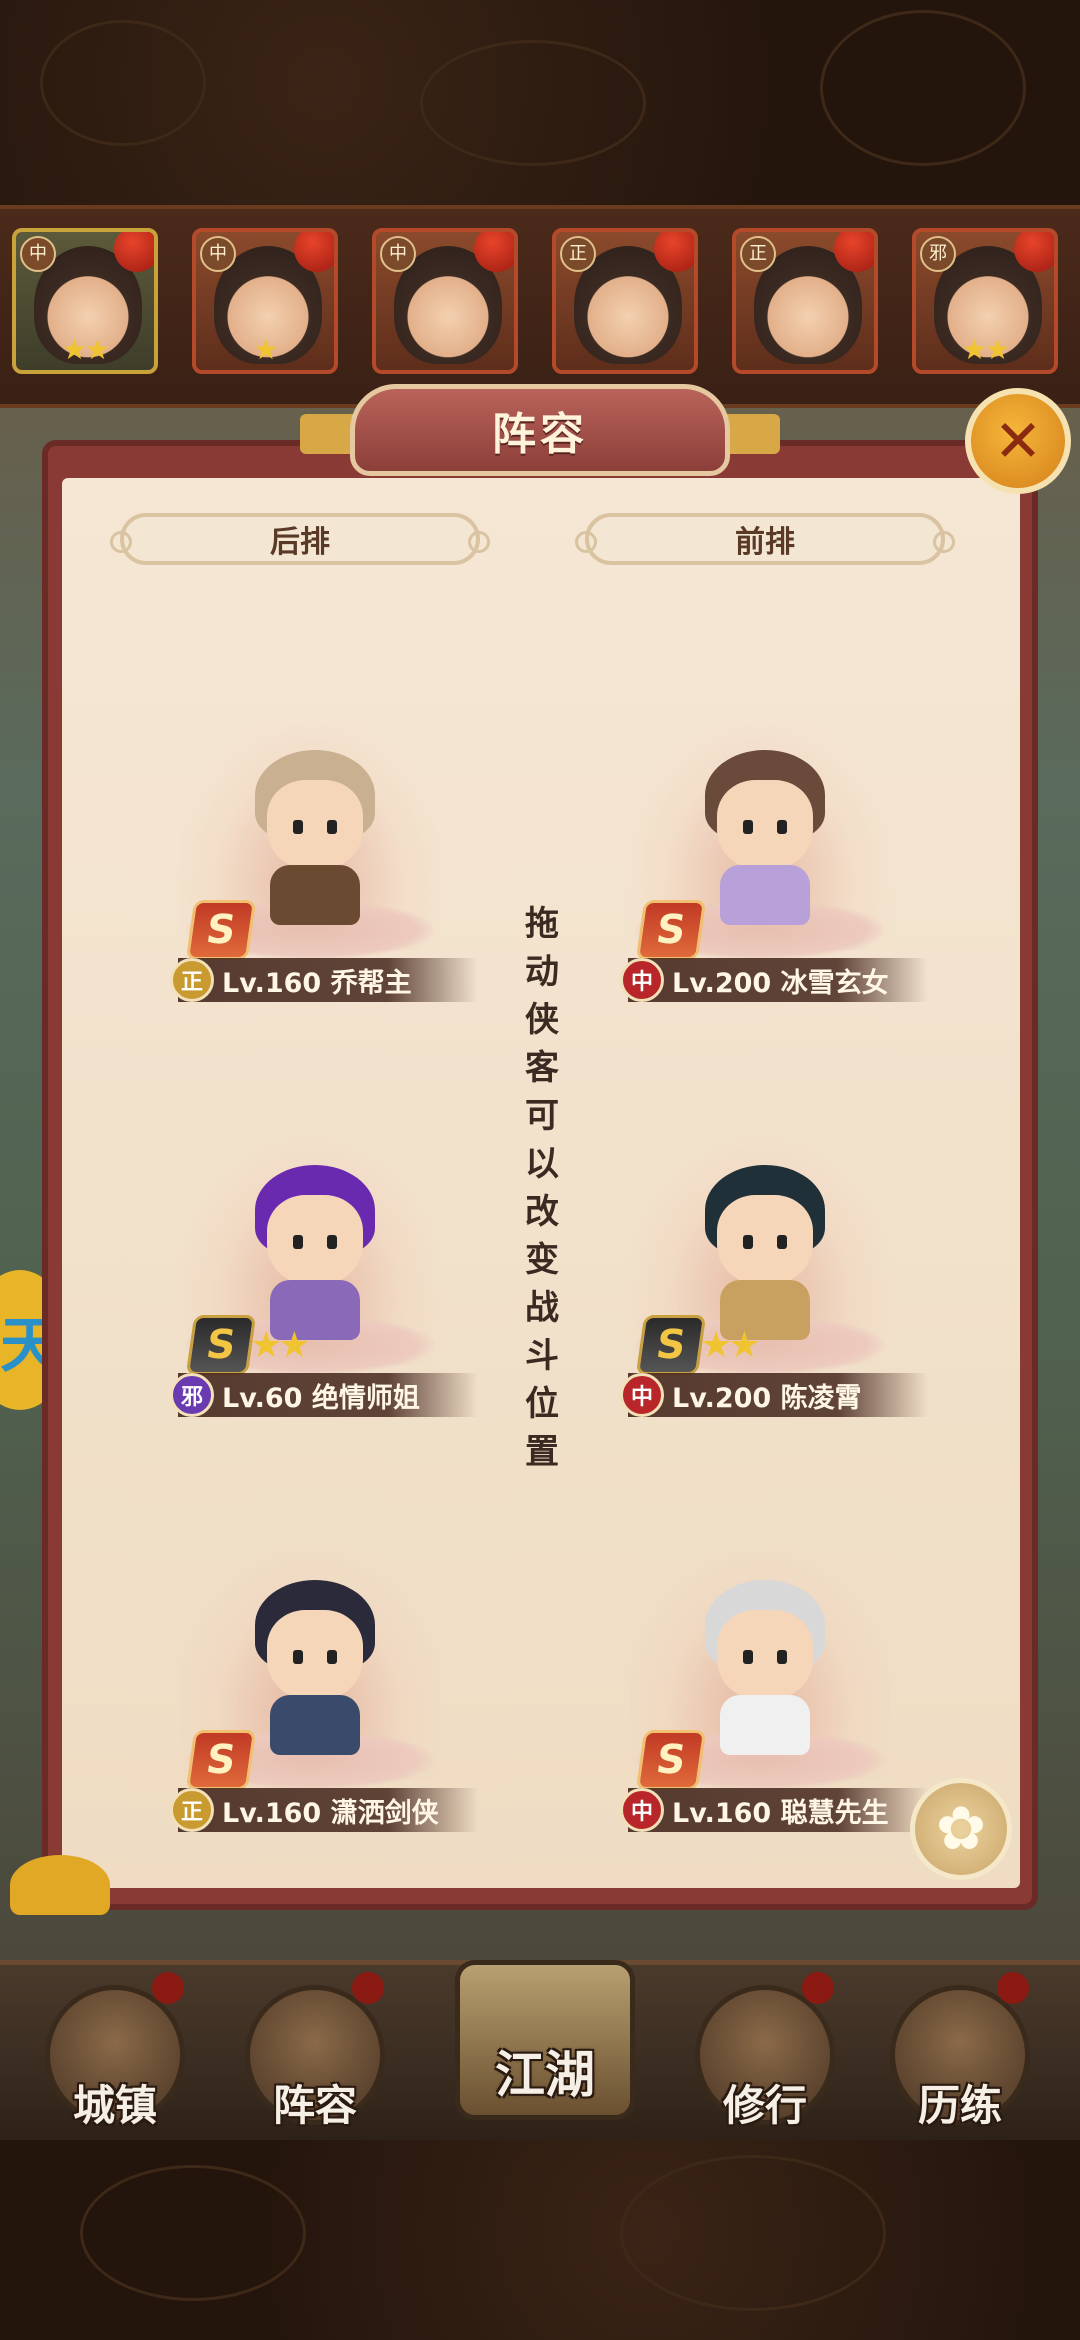  Describe the element at coordinates (780, 983) in the screenshot. I see `hero-level-name: Lv.200 冰雪玄女` at that location.